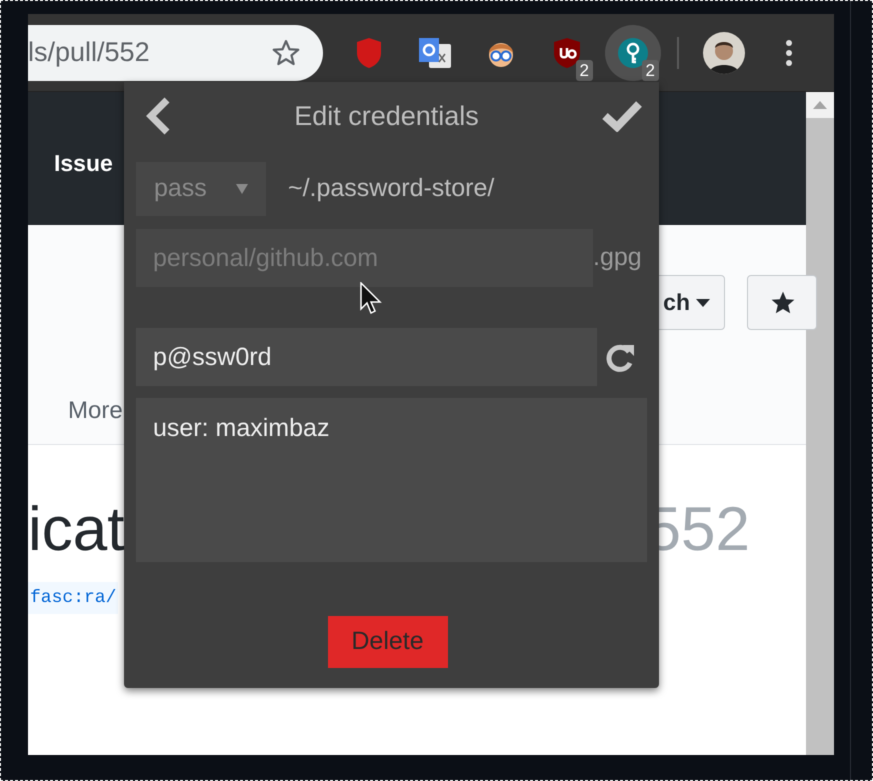  Describe the element at coordinates (89, 53) in the screenshot. I see `url-text: ls/pull/552` at that location.